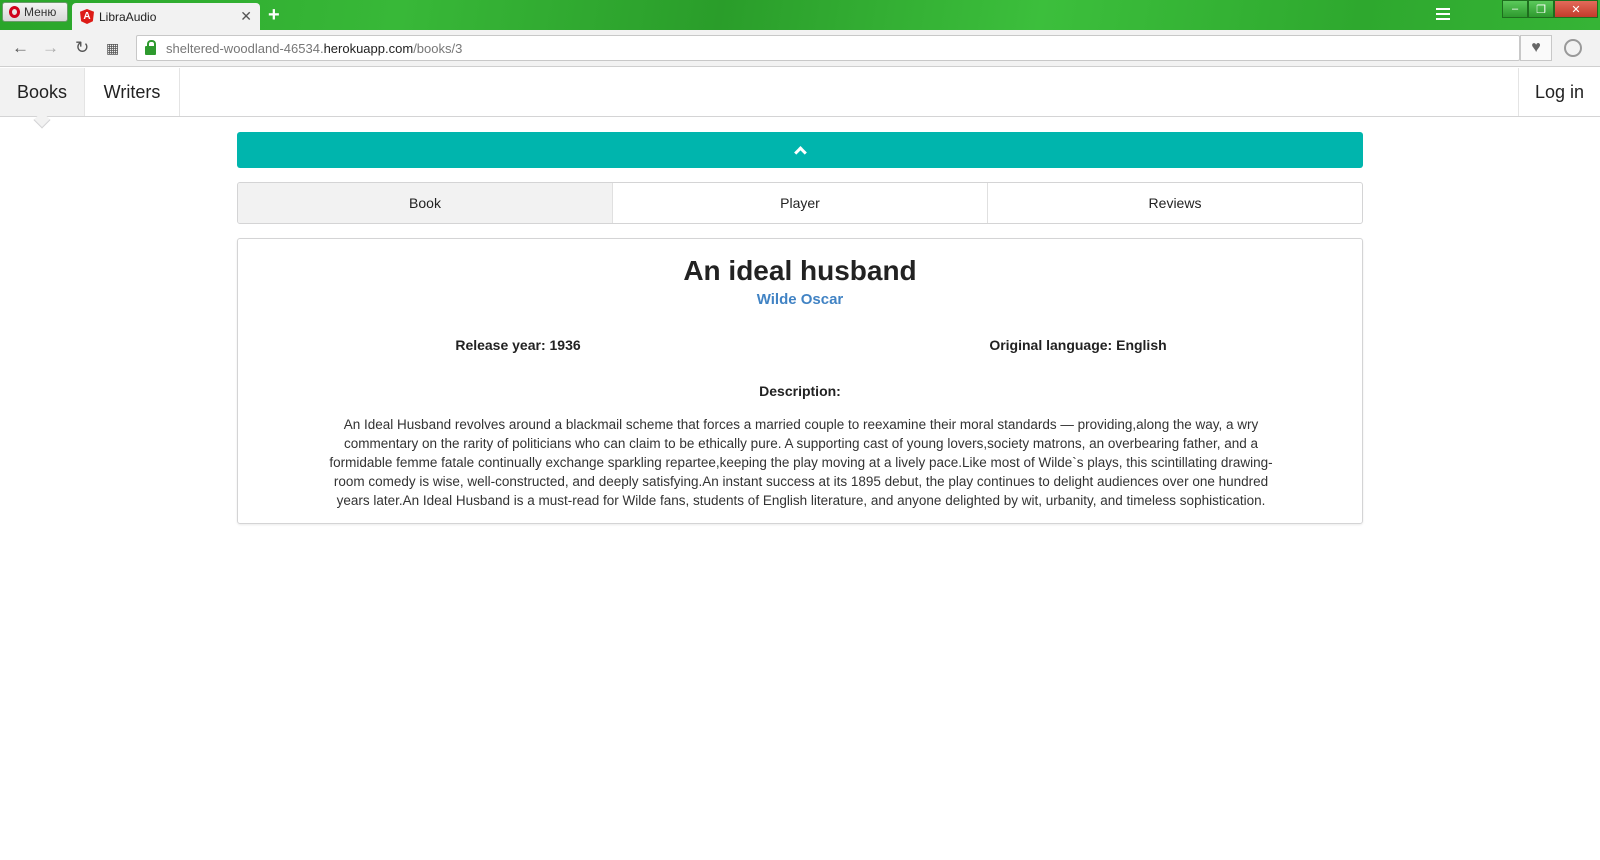  Describe the element at coordinates (1175, 203) in the screenshot. I see `tab-reviews: Reviews` at that location.